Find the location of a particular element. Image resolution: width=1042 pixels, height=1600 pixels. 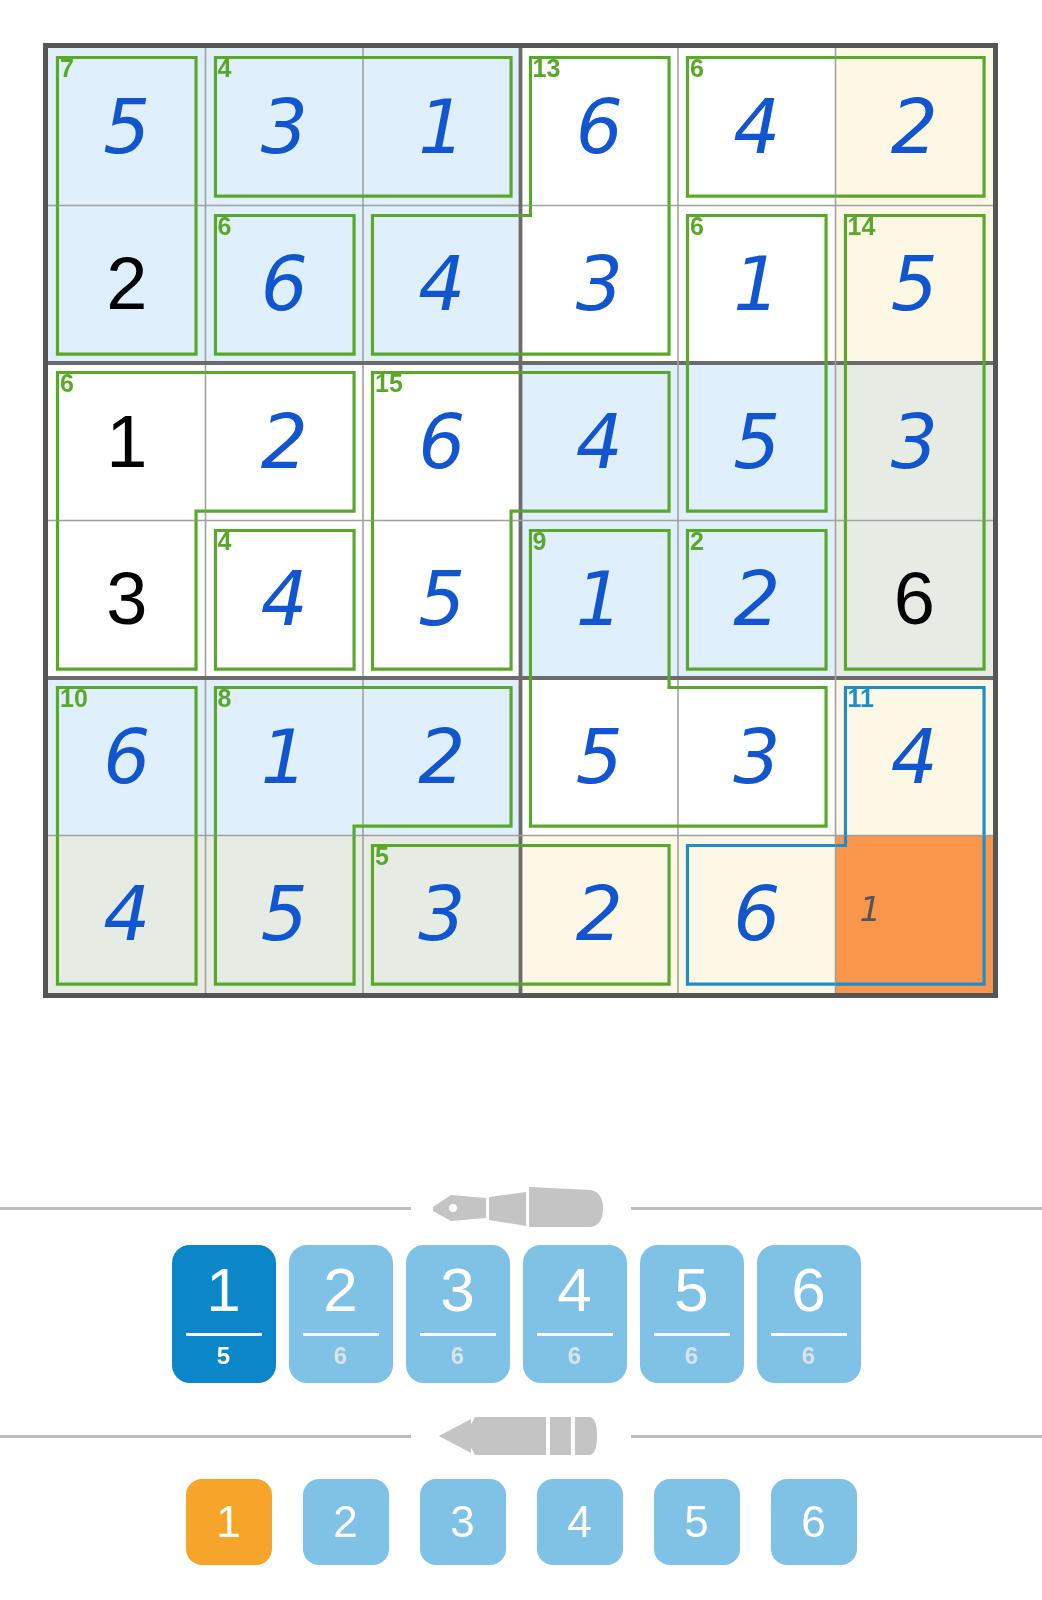

cage-sum: 5 is located at coordinates (382, 856).